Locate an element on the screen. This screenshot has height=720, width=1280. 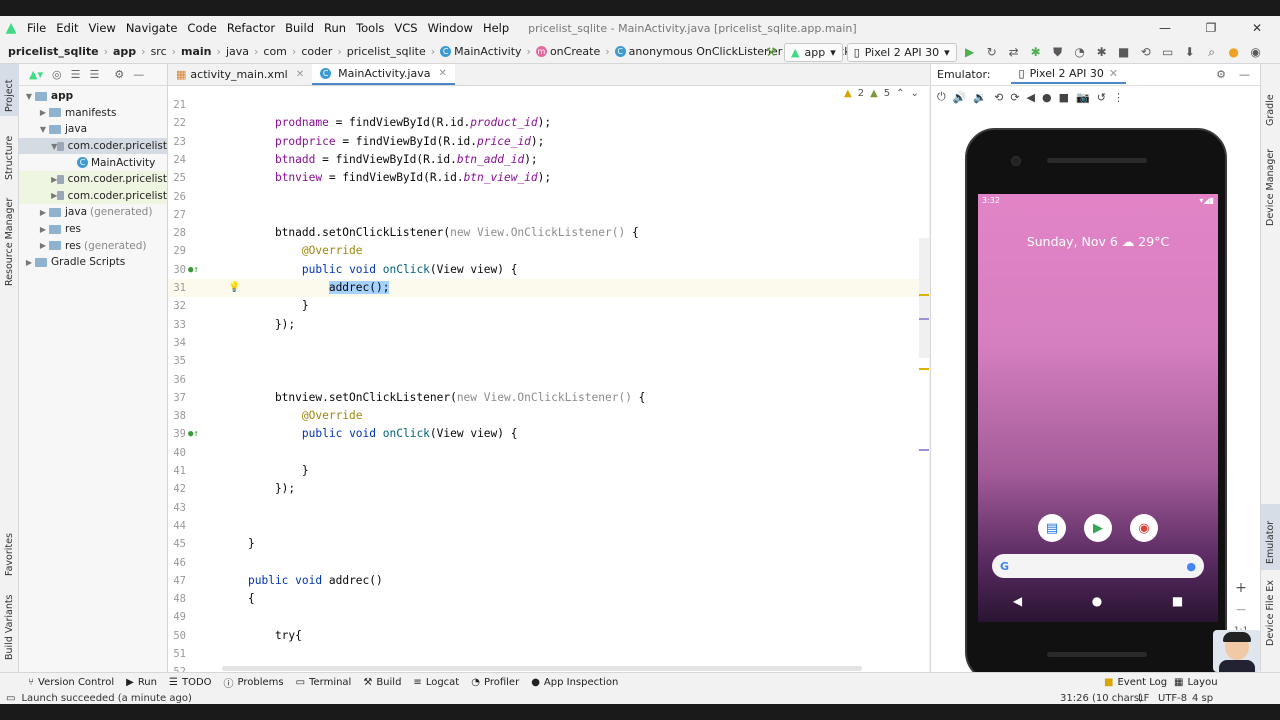
line-separator: LF is located at coordinates (1143, 698).